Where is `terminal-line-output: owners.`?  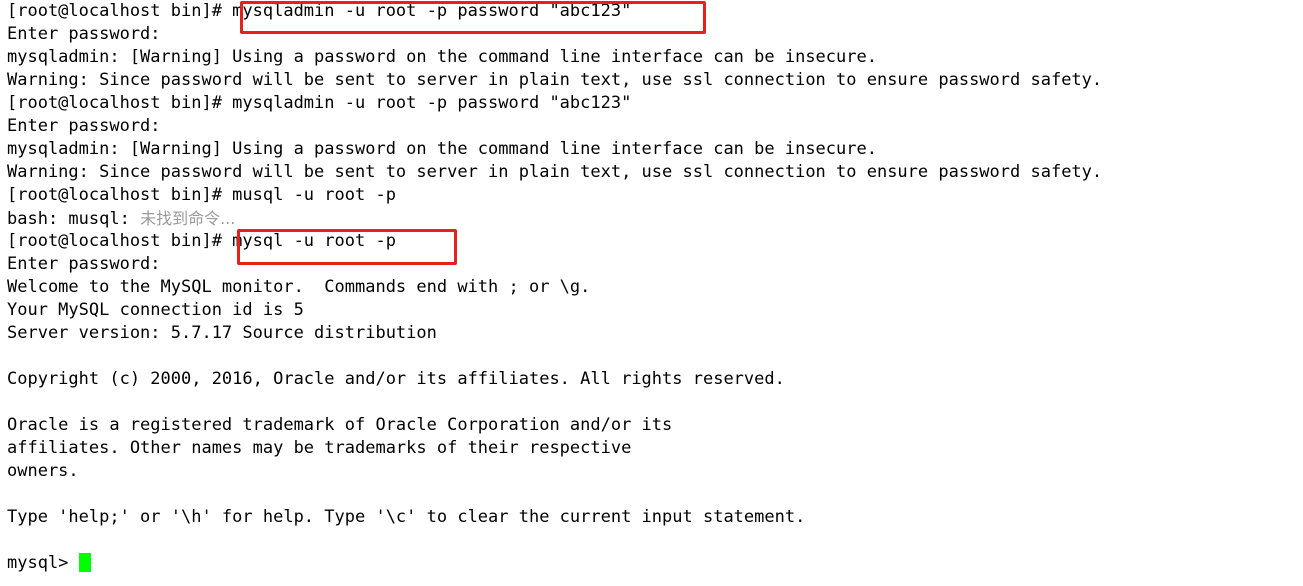 terminal-line-output: owners. is located at coordinates (652, 471).